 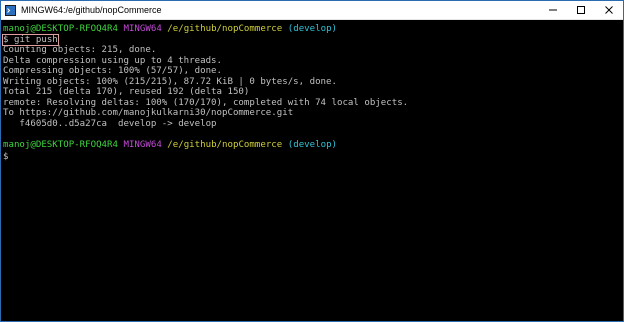 I want to click on input-line: $, so click(x=312, y=156).